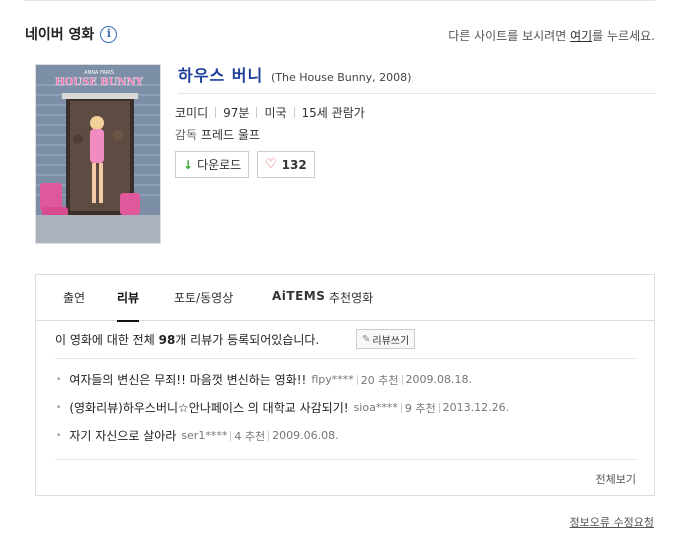 This screenshot has width=690, height=537. Describe the element at coordinates (220, 75) in the screenshot. I see `movie-title-link: 하우스 버니` at that location.